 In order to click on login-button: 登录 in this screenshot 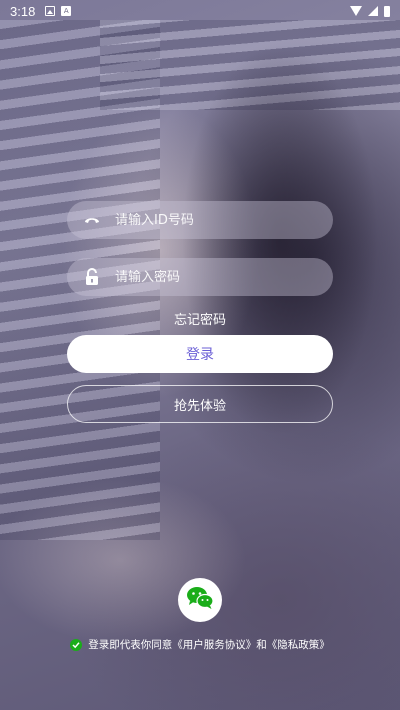, I will do `click(200, 354)`.